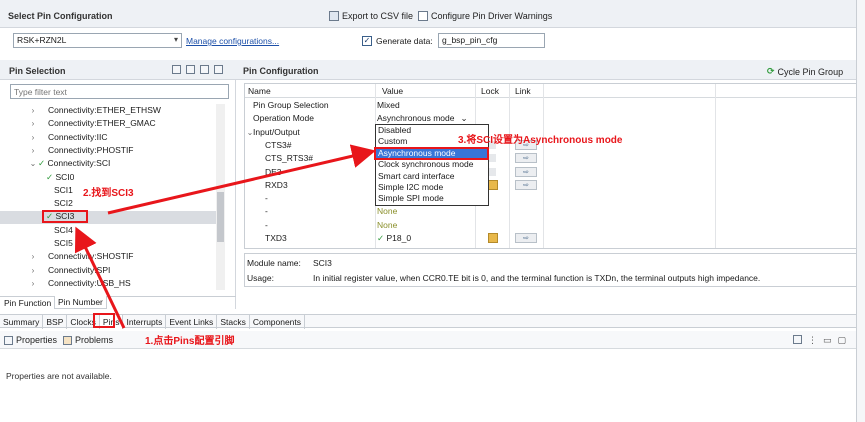 This screenshot has width=865, height=422. I want to click on tab-bsp: BSP, so click(55, 322).